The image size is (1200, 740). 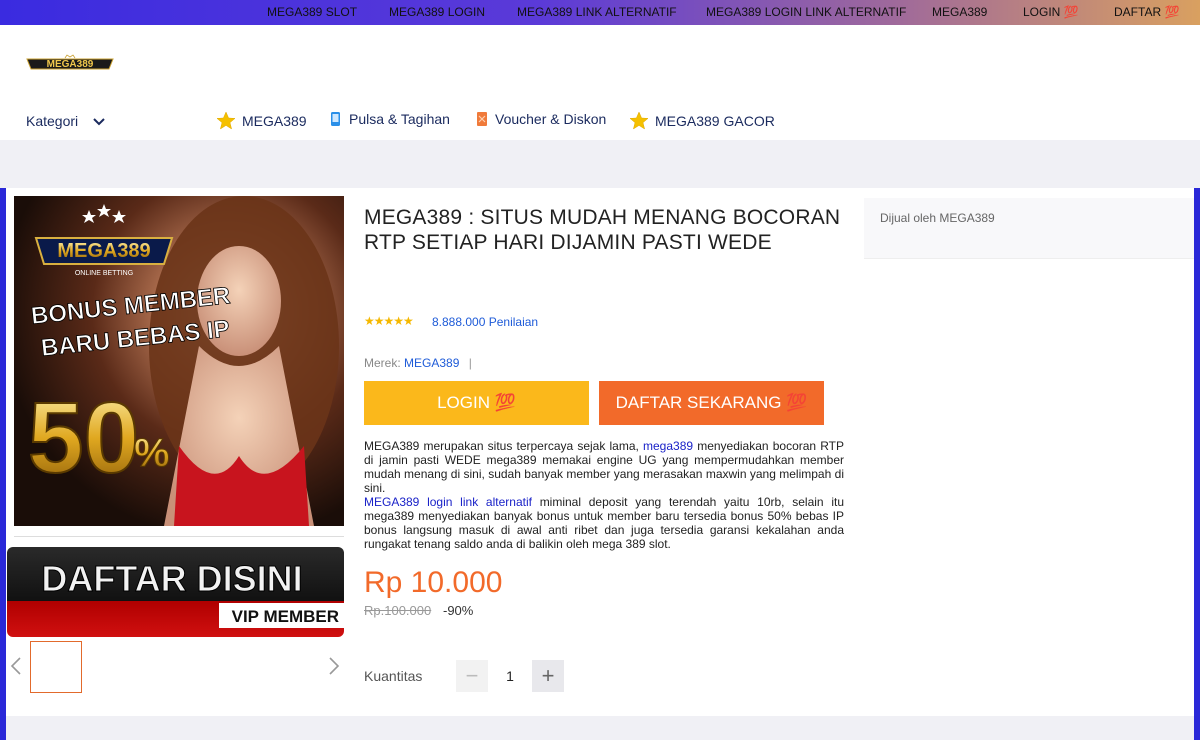 I want to click on rating-stars-icon: ★★★★★, so click(x=389, y=321).